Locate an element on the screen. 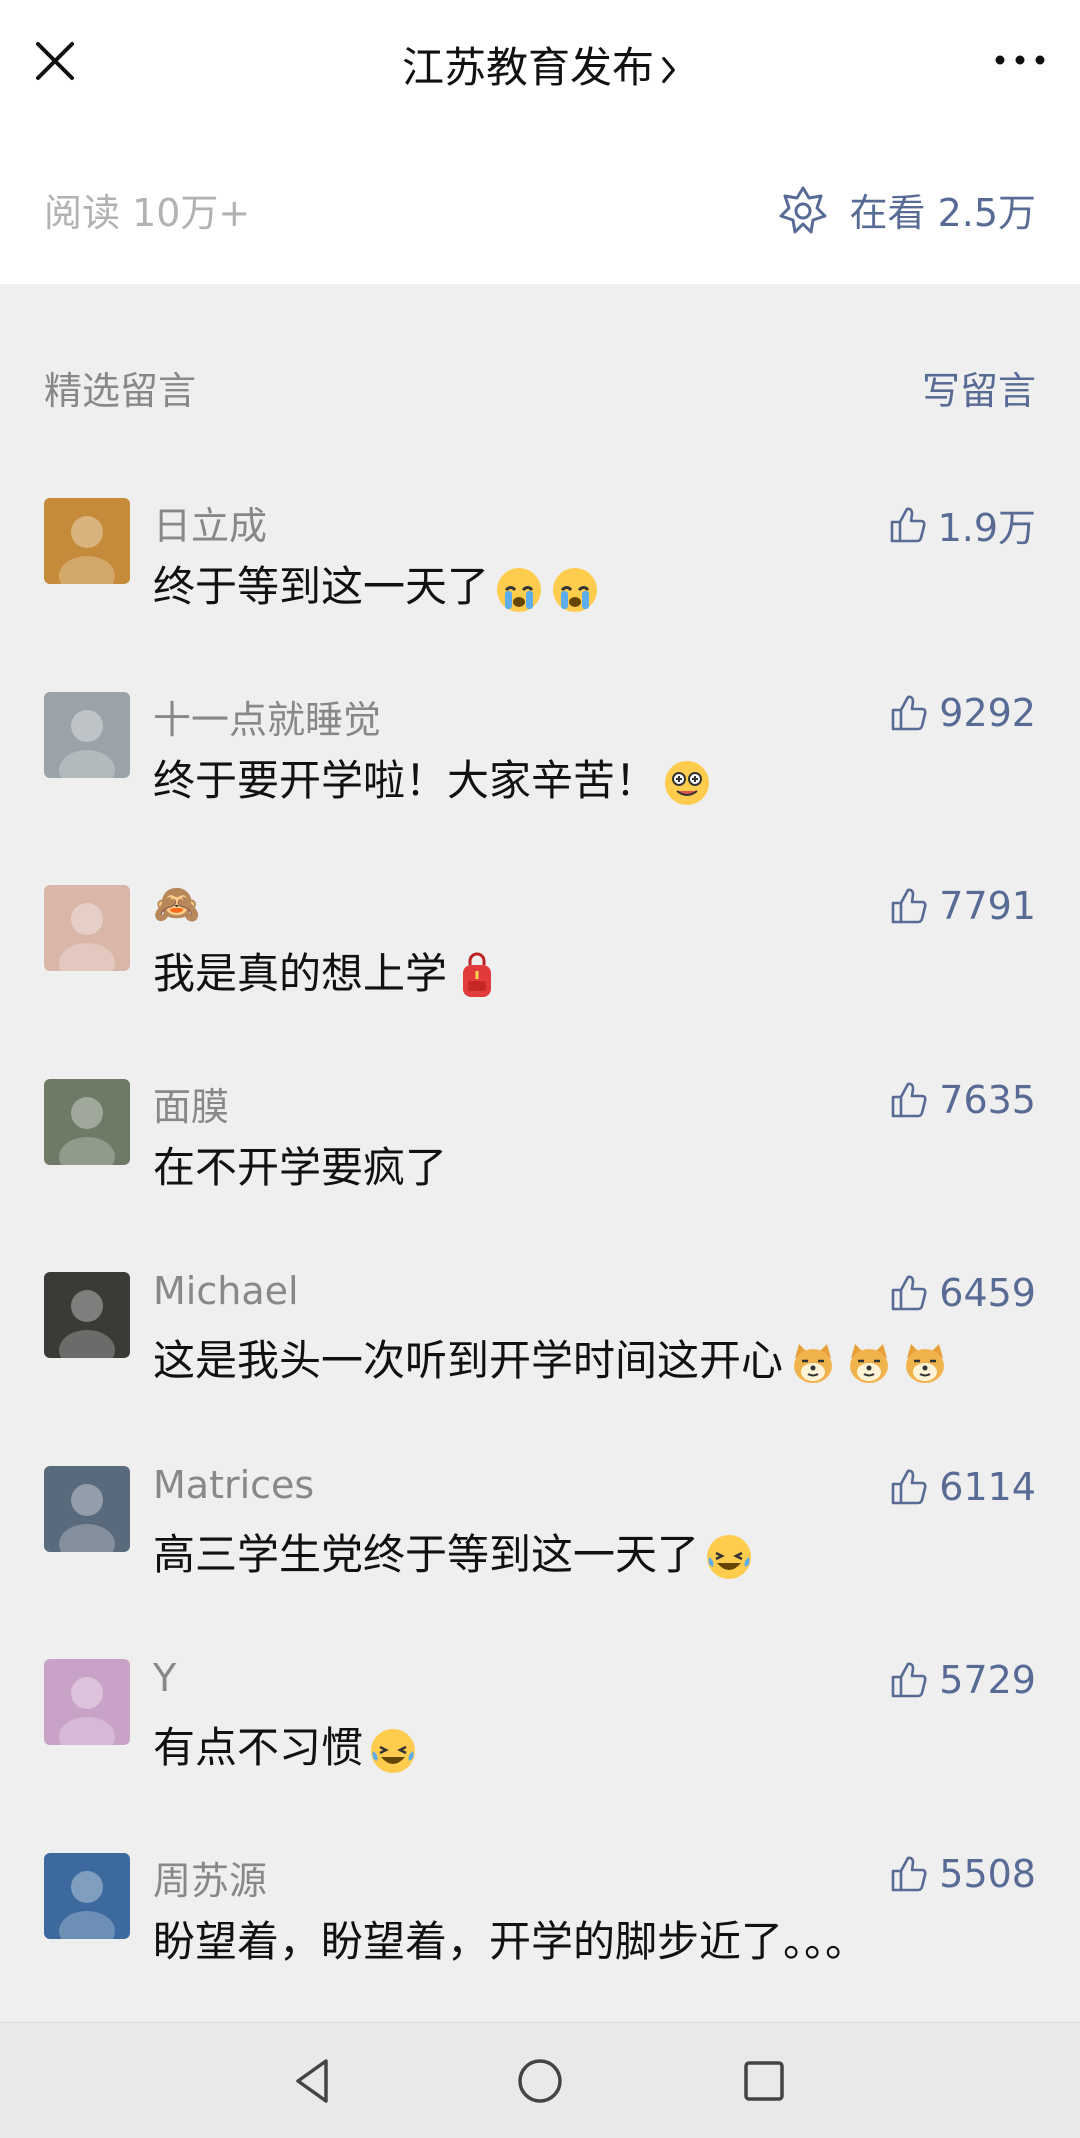  like-button: 5729 is located at coordinates (961, 1680).